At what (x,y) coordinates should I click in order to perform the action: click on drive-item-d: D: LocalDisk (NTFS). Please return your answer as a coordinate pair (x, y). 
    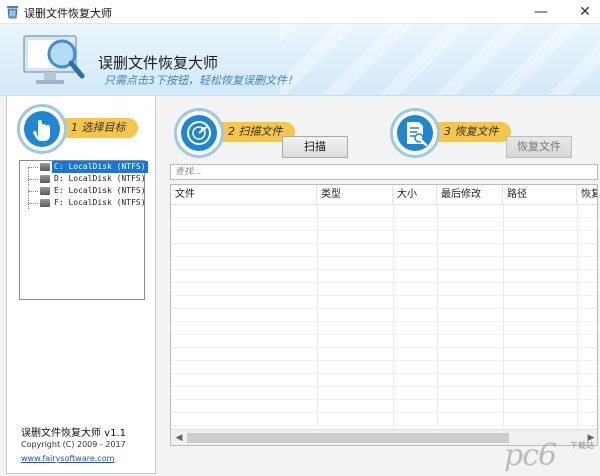
    Looking at the image, I should click on (93, 179).